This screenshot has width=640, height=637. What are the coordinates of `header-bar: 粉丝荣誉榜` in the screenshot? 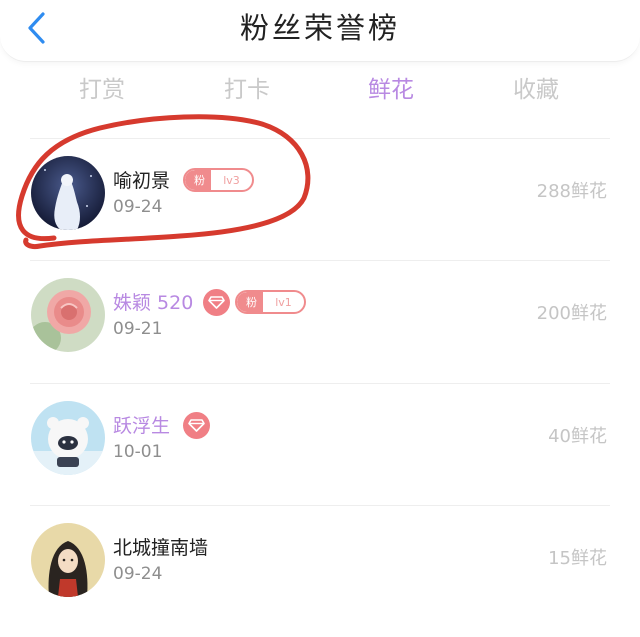 It's located at (320, 31).